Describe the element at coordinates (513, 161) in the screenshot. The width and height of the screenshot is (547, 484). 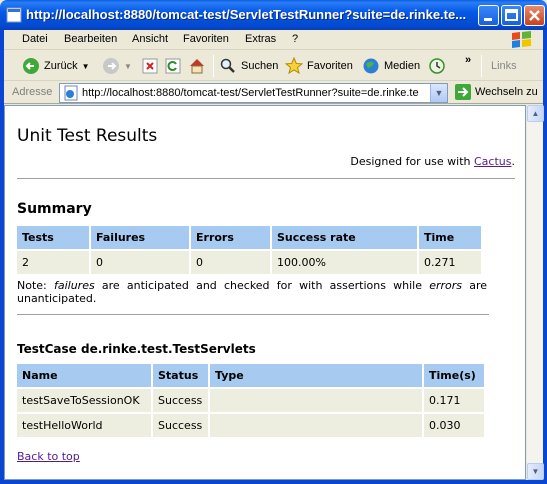
I see `designed-suffix: .` at that location.